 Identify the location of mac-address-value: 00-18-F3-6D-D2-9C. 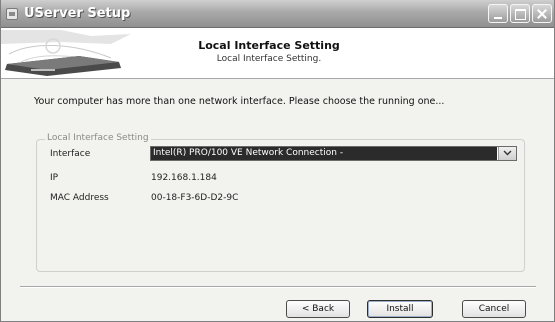
(195, 198).